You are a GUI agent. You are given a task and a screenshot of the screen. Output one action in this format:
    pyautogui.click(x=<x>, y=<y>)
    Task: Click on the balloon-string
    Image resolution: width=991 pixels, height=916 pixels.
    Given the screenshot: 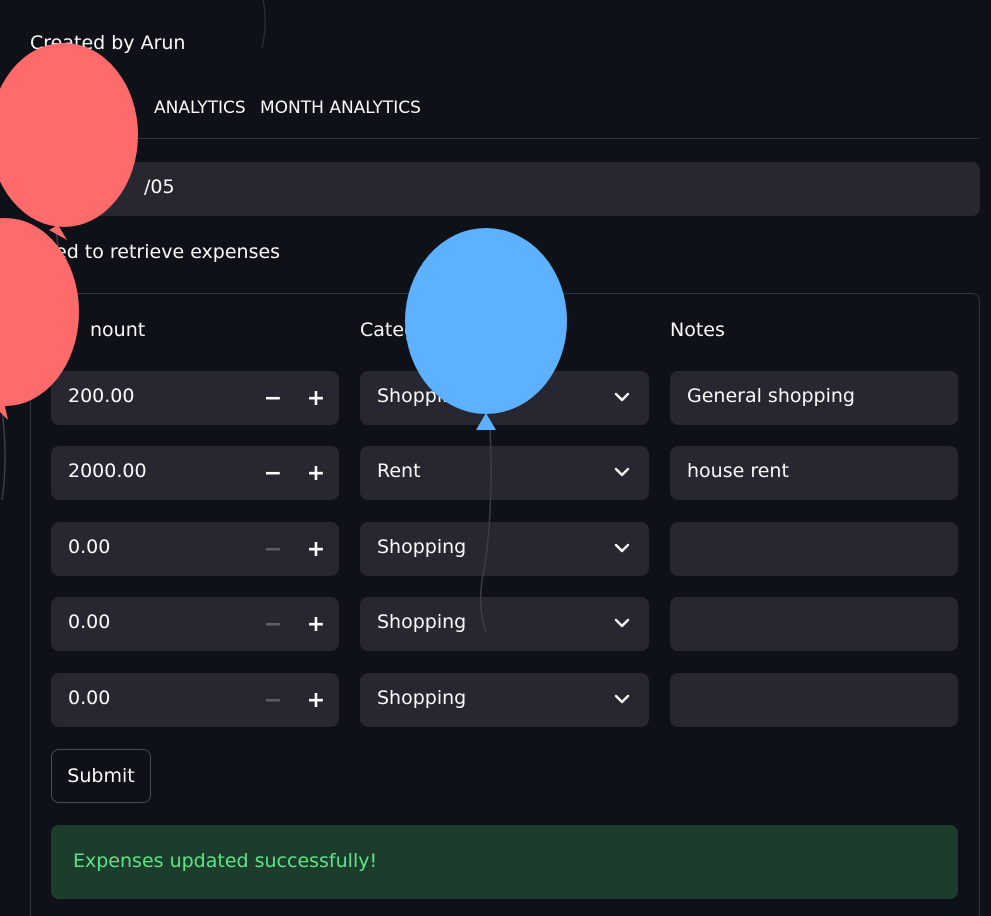 What is the action you would take?
    pyautogui.click(x=263, y=24)
    